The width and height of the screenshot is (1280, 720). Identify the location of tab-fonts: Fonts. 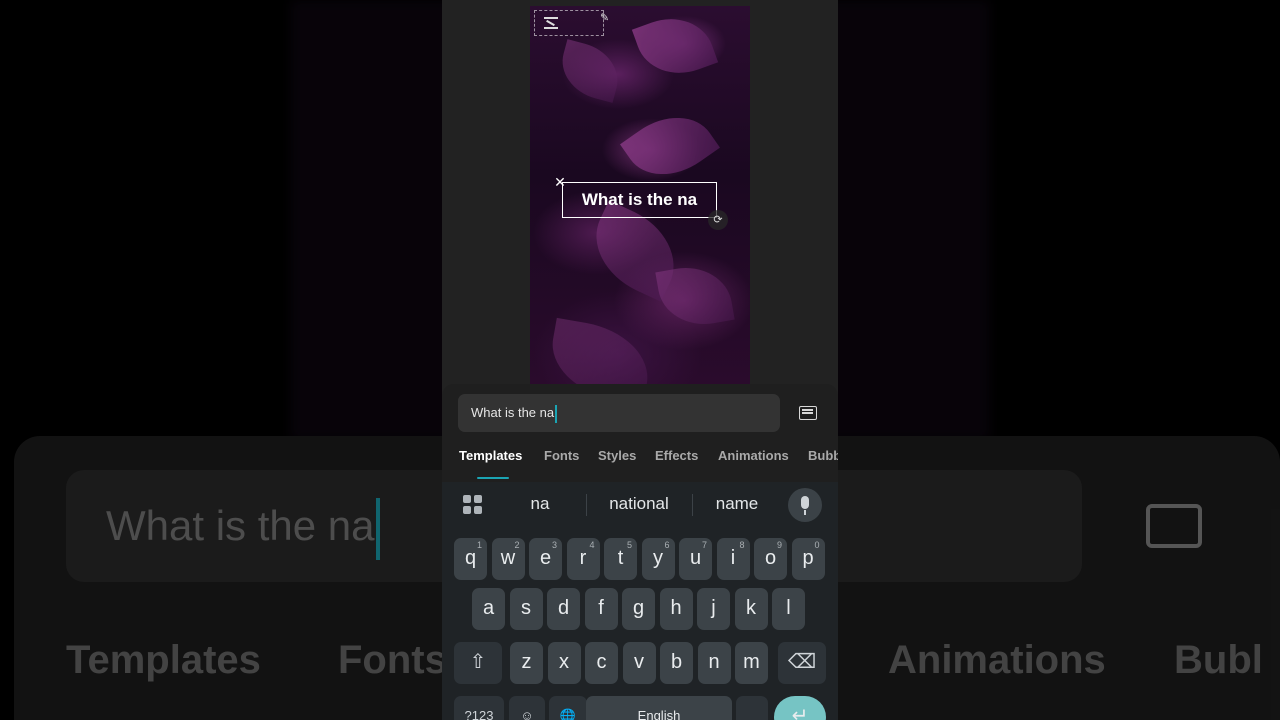
(561, 455).